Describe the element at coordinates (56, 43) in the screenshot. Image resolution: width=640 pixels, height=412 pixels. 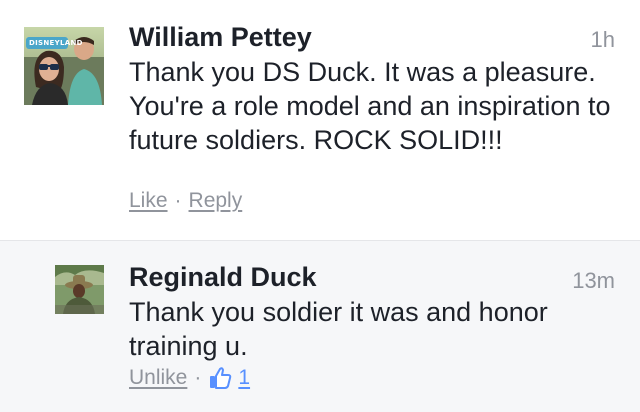
I see `avatar-sign-text: DISNEYLAND` at that location.